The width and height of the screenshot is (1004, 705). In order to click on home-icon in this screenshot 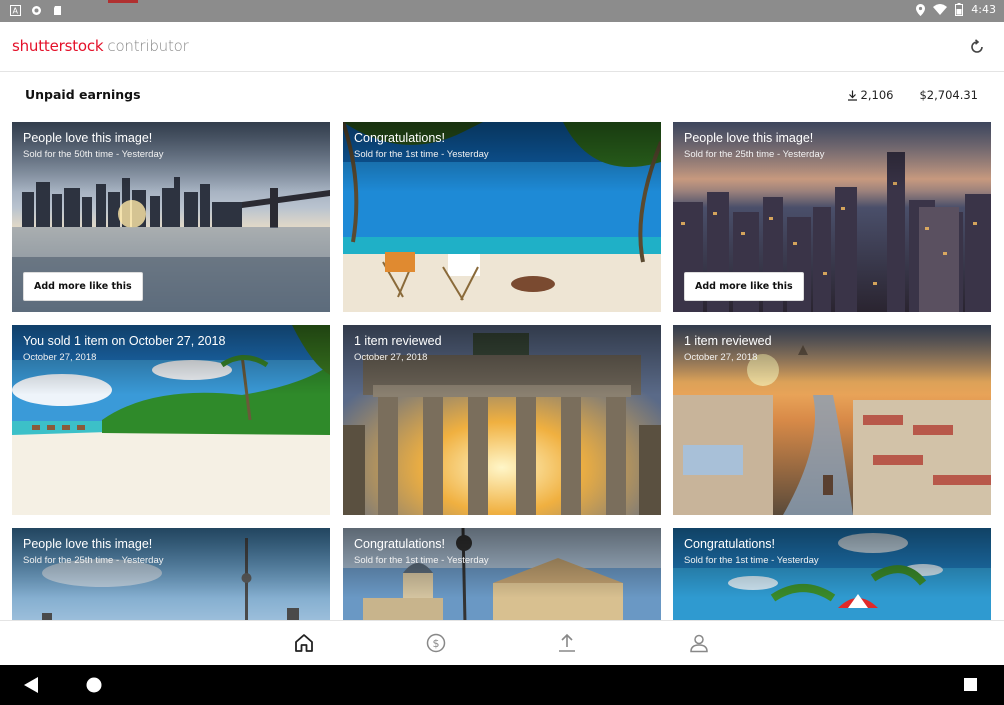, I will do `click(304, 643)`.